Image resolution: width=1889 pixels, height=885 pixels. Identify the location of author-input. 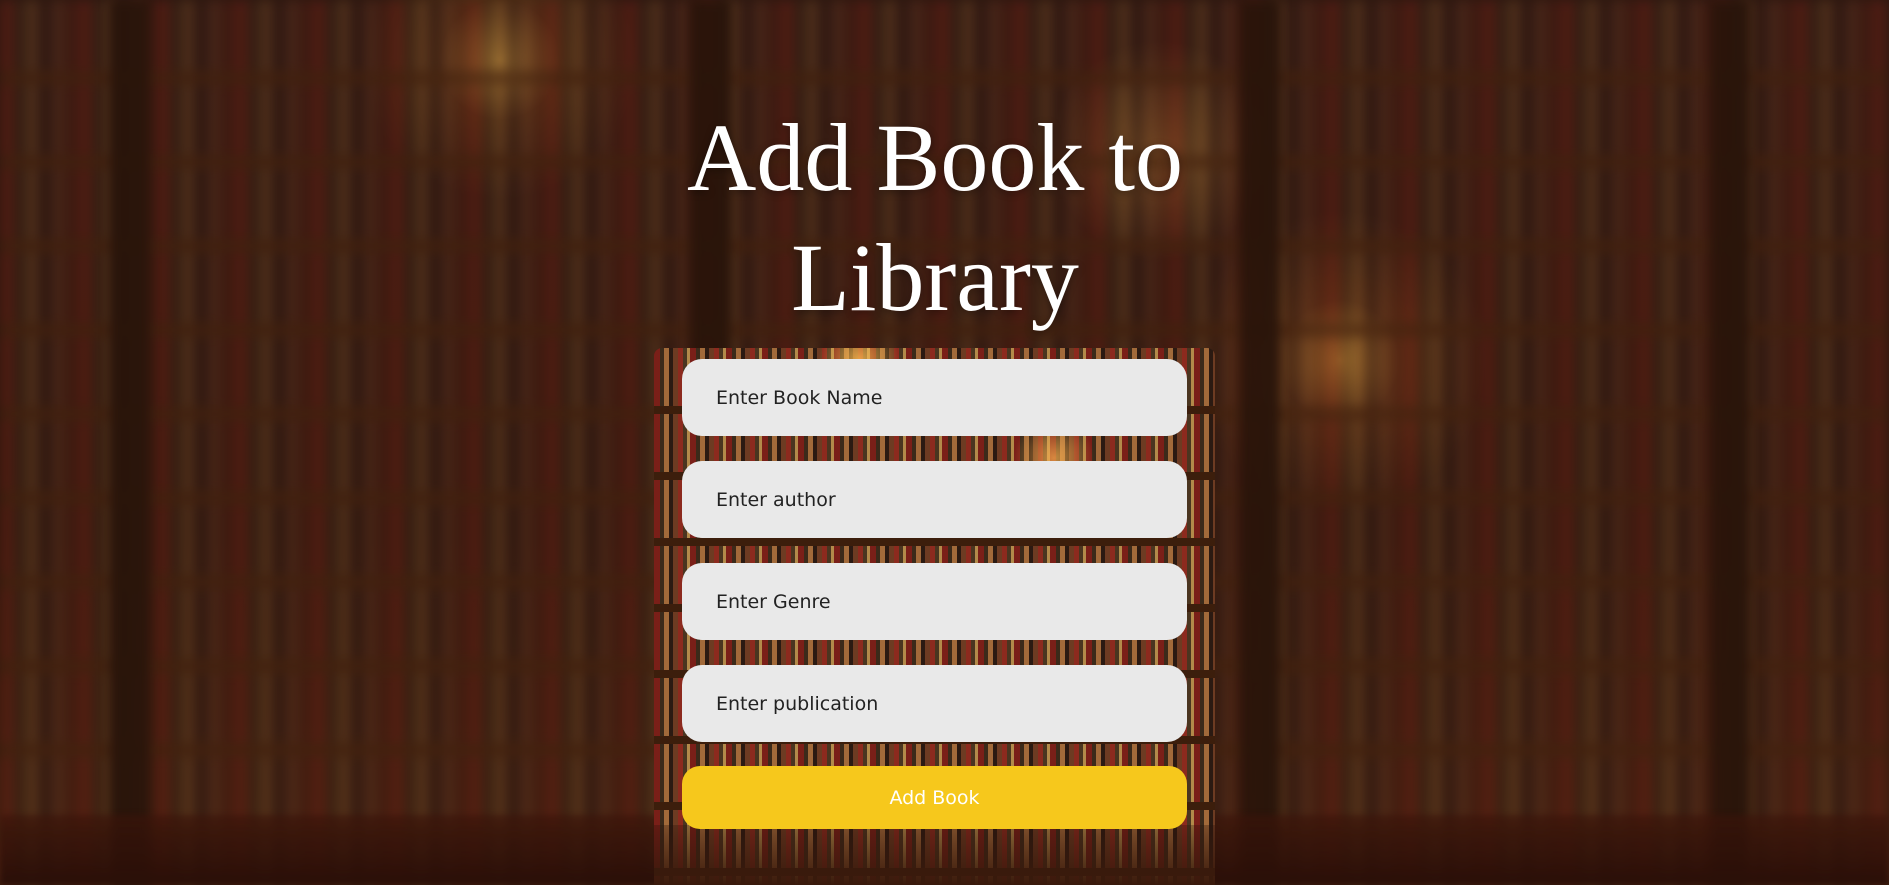
(934, 499).